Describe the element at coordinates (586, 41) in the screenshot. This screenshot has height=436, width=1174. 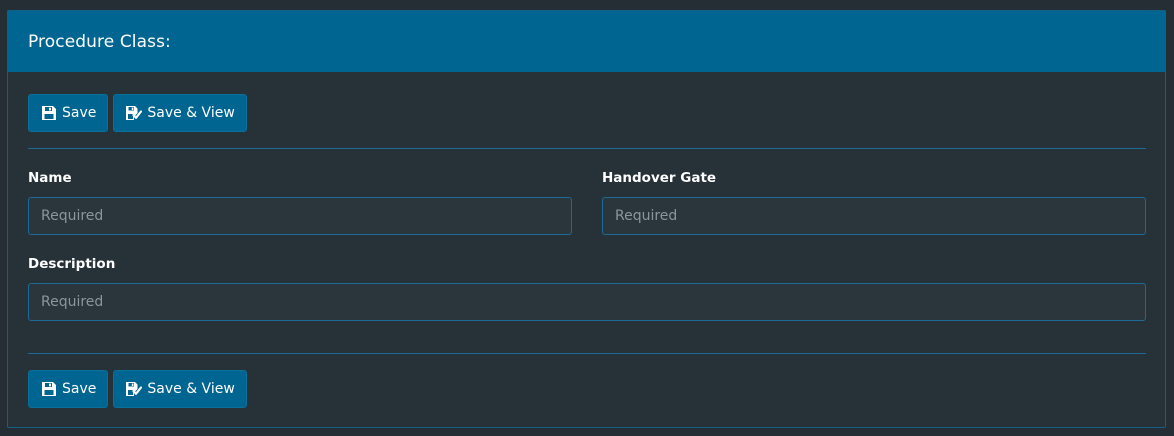
I see `panel-header: Procedure Class:` at that location.